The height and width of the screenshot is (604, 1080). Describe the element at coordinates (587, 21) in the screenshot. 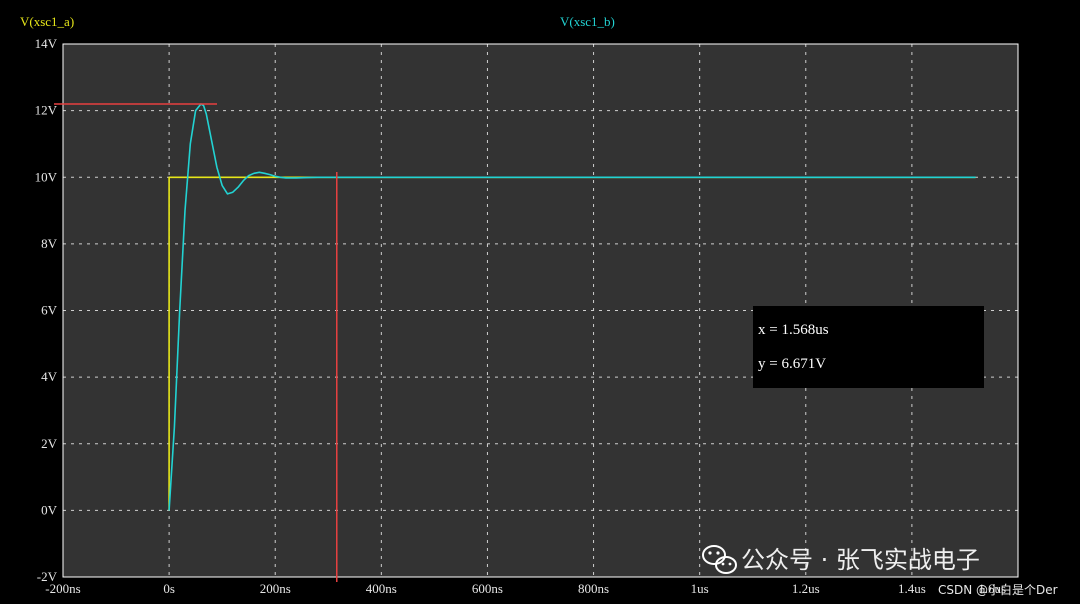

I see `series-title-b: V(xsc1_b)` at that location.